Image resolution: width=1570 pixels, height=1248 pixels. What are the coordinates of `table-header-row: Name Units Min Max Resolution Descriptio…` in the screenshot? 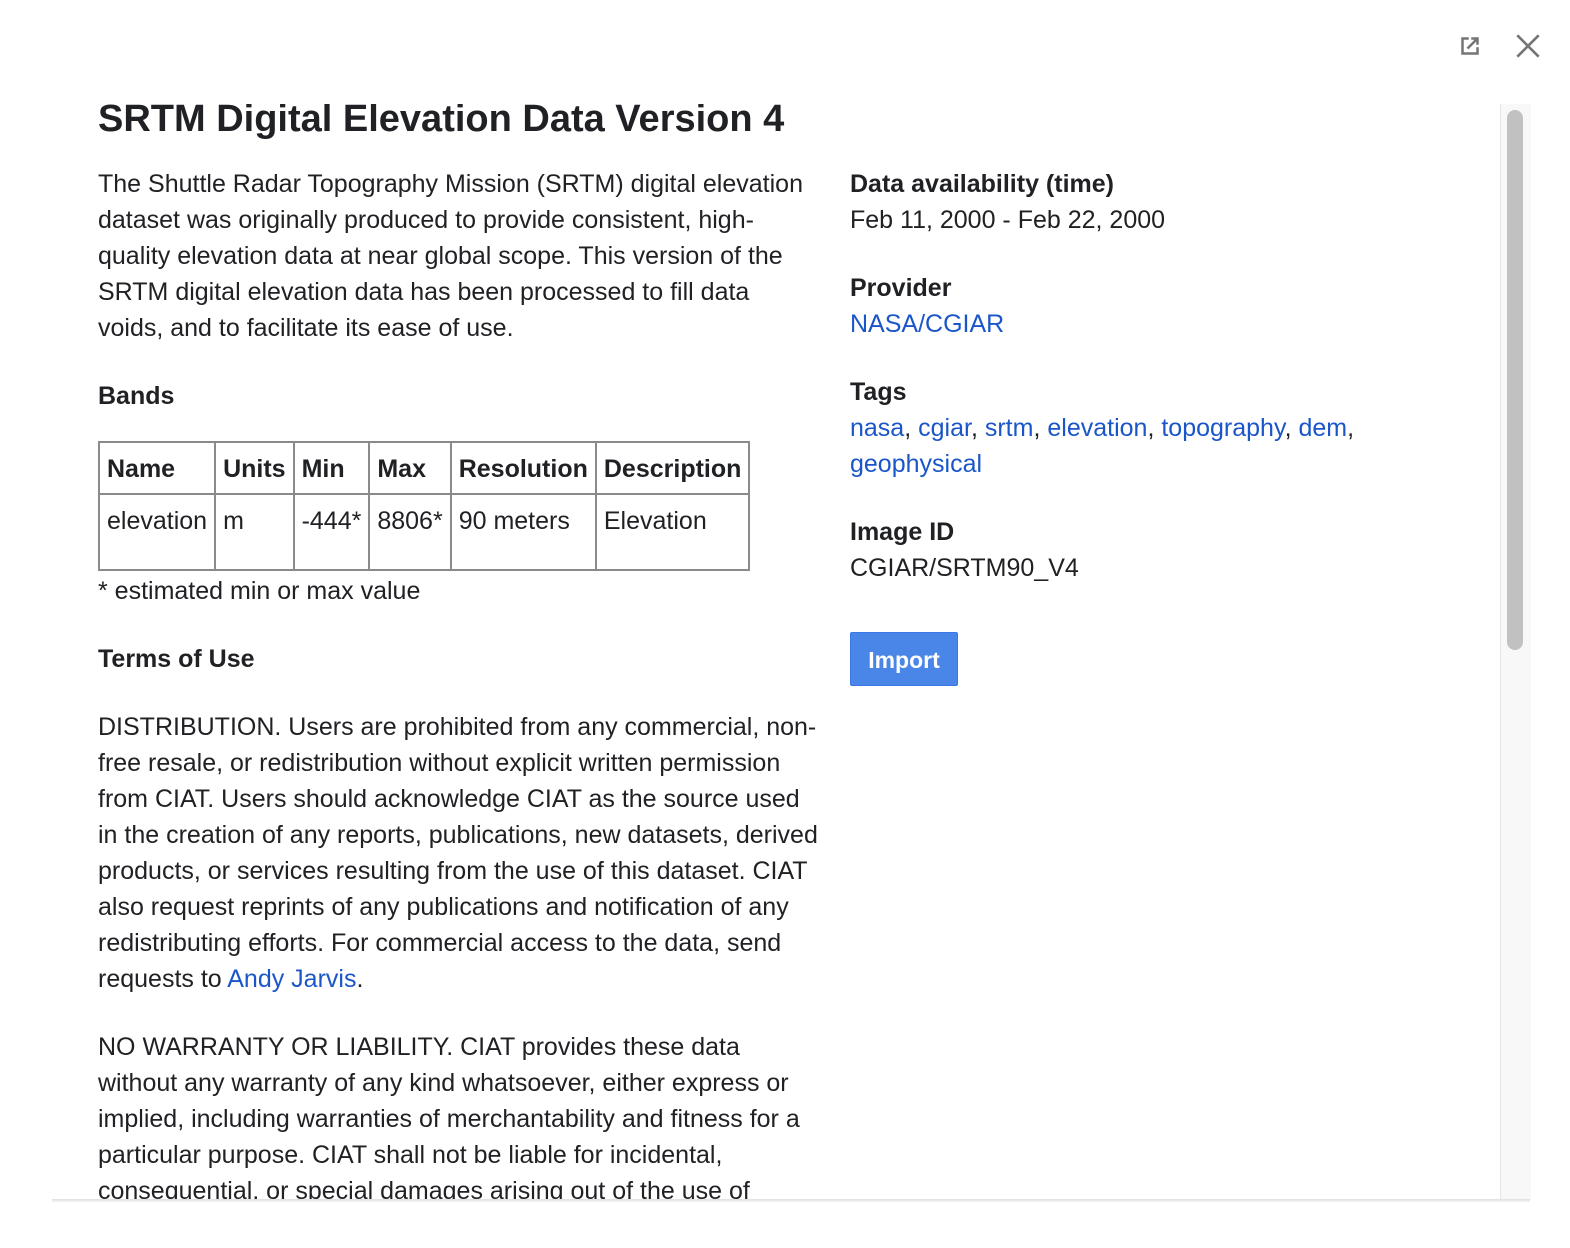 It's located at (424, 468).